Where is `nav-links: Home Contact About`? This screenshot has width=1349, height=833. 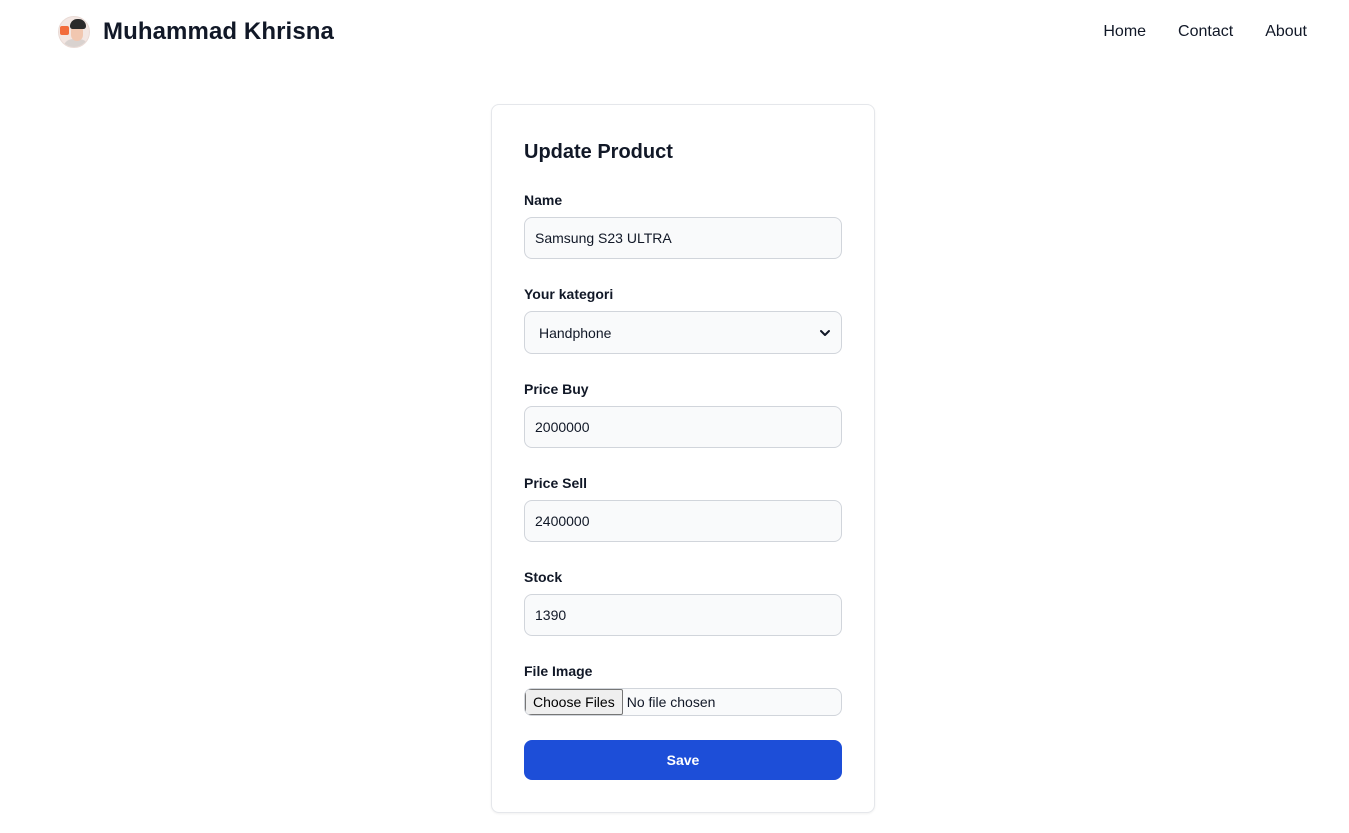
nav-links: Home Contact About is located at coordinates (1205, 32).